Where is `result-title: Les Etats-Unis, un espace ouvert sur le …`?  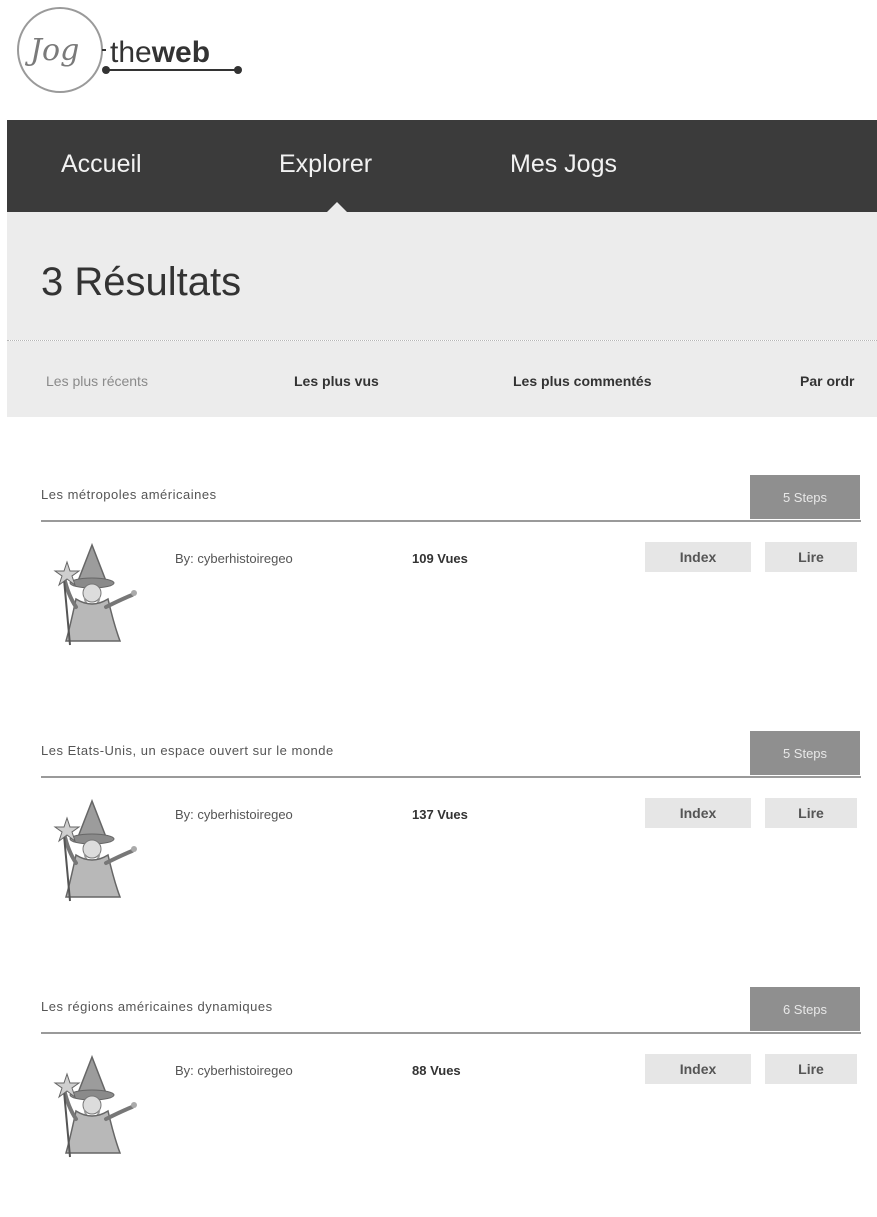
result-title: Les Etats-Unis, un espace ouvert sur le … is located at coordinates (187, 750).